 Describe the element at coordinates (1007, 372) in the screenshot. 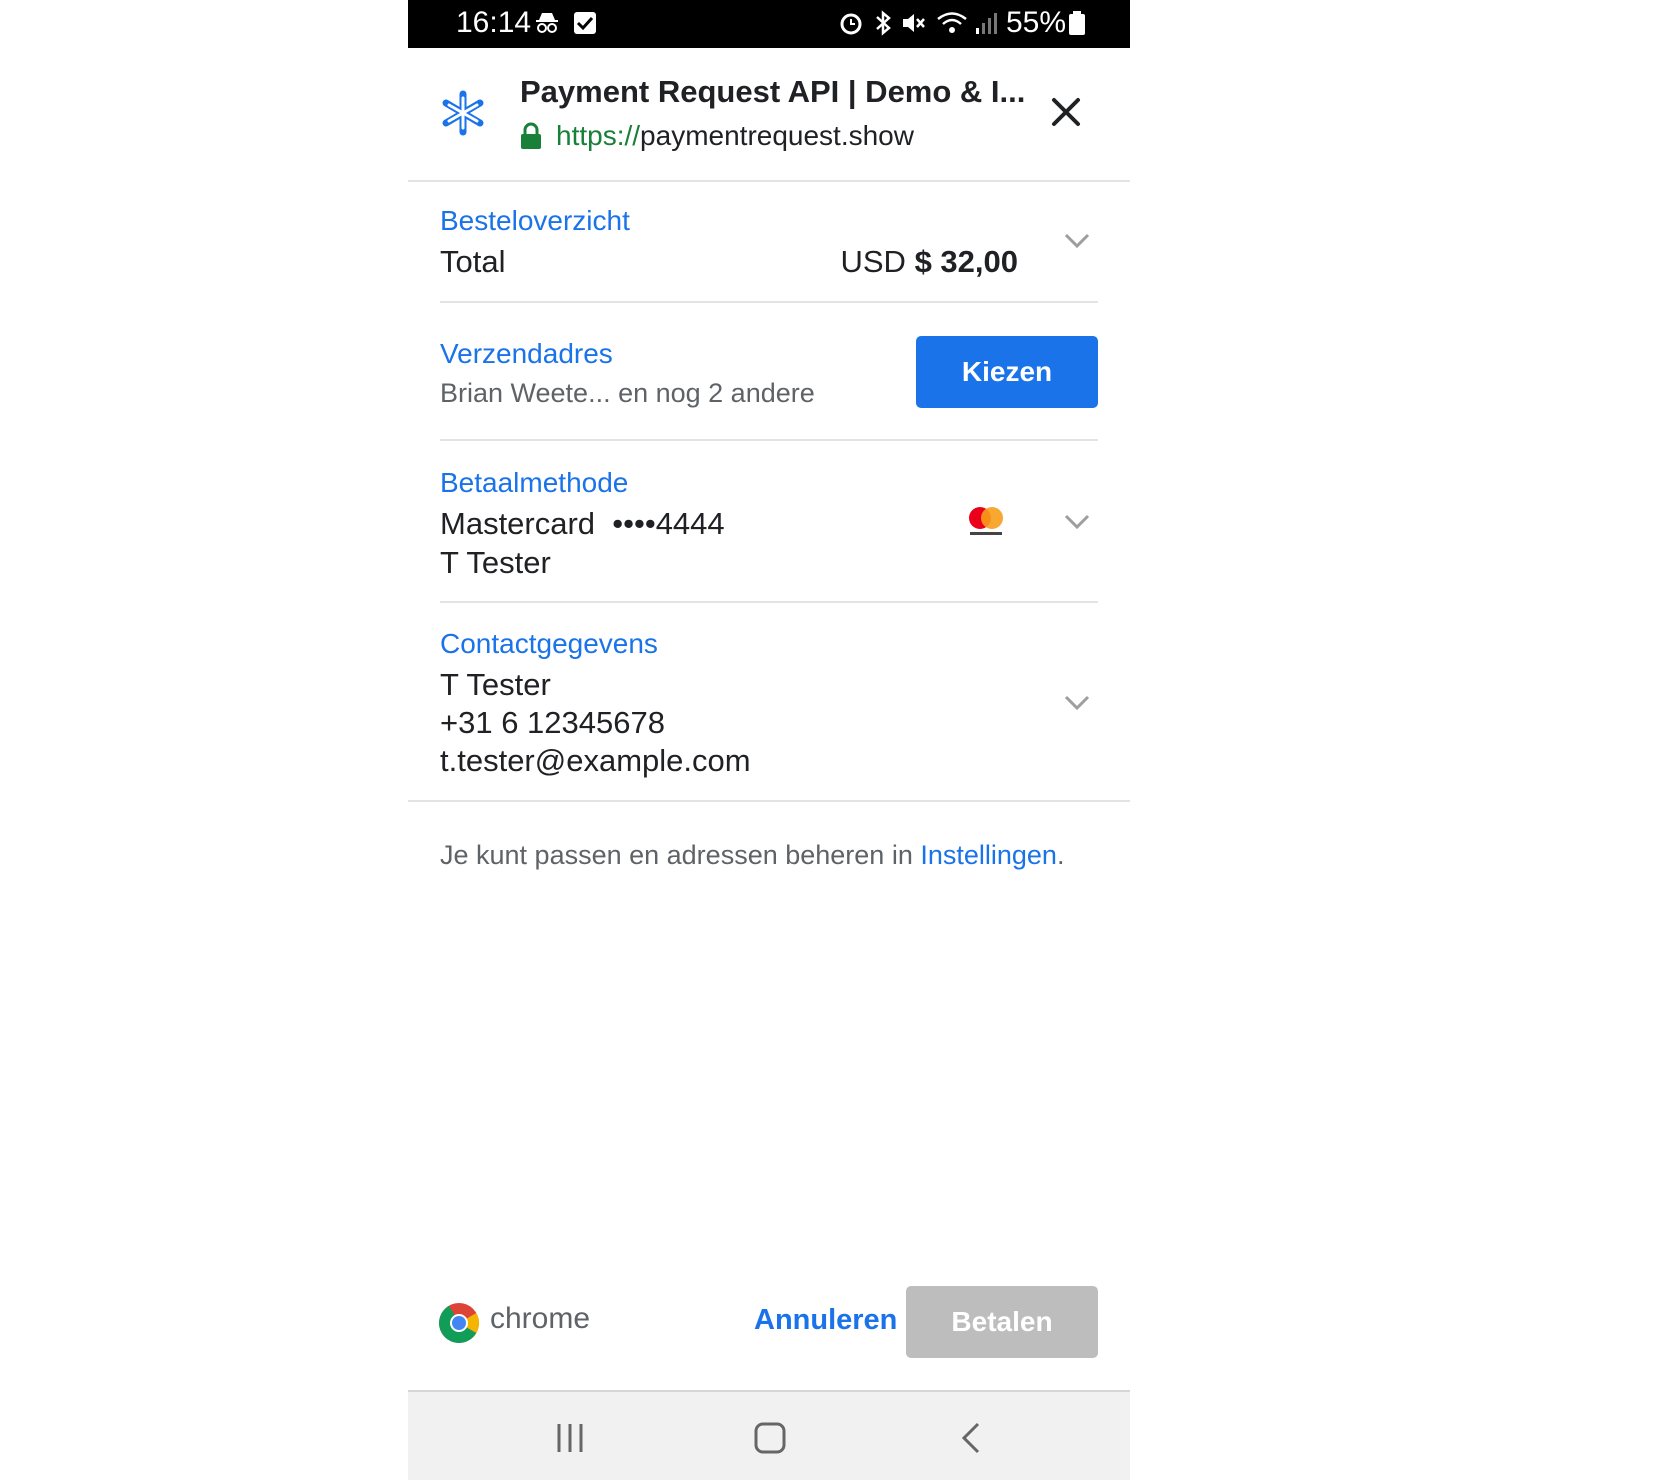

I see `choose-address-button: Kiezen` at that location.